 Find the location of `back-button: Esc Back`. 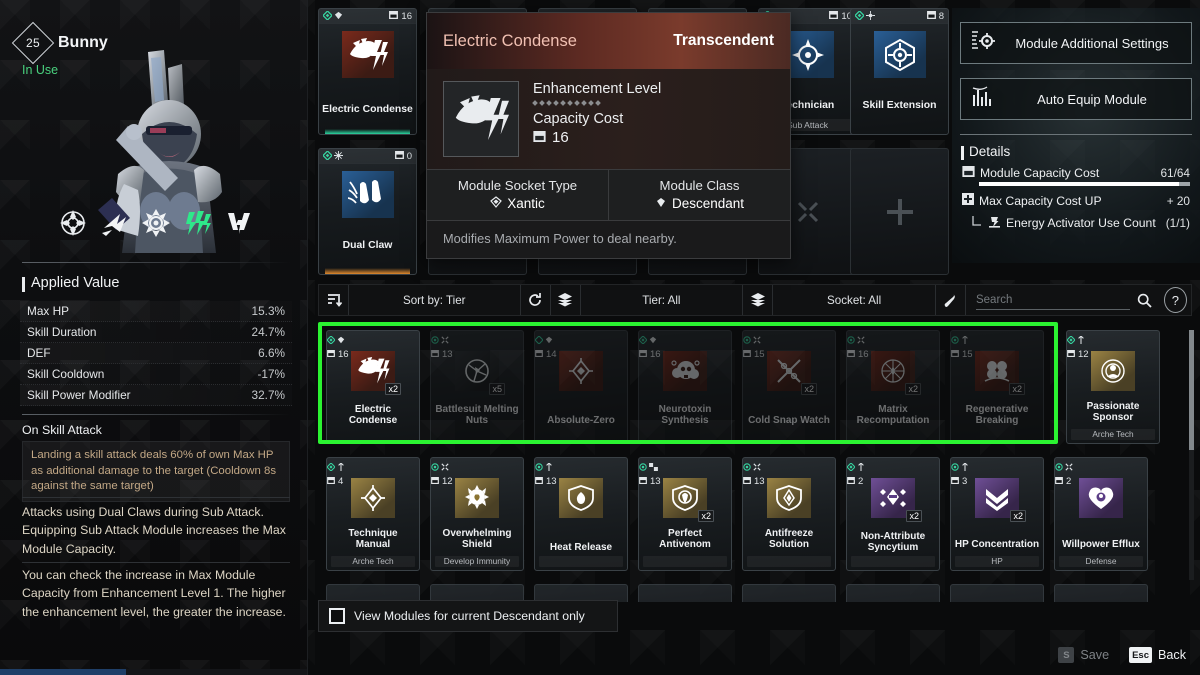

back-button: Esc Back is located at coordinates (1157, 655).